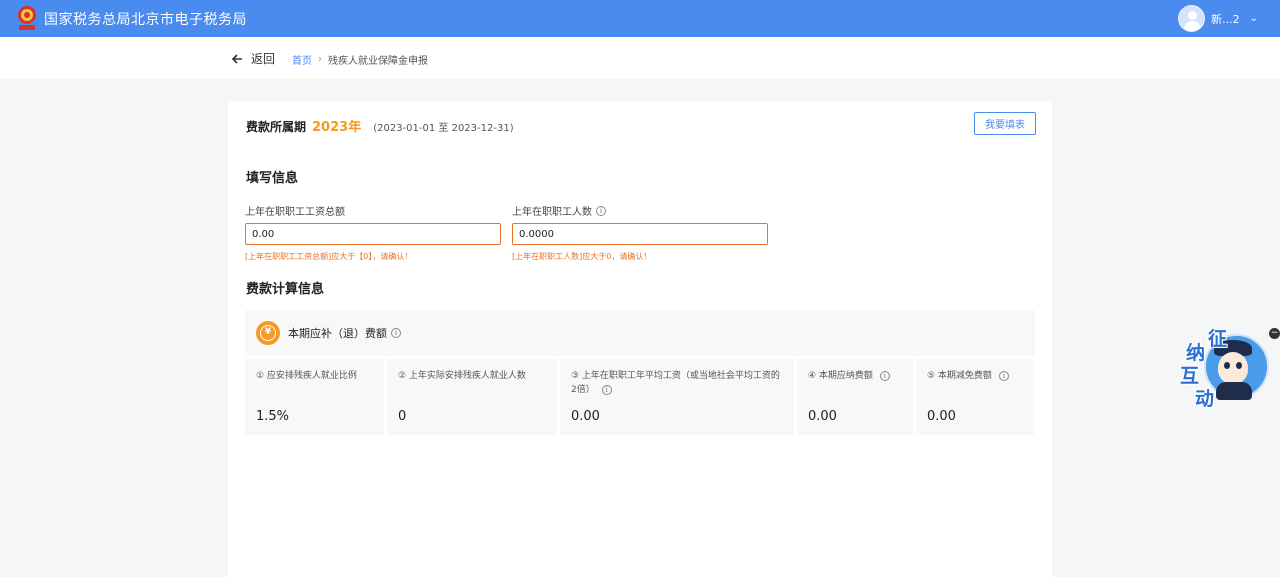  I want to click on period-row: 费款所属期 2023年 (2023-01-01 至 2023-12-31), so click(380, 125).